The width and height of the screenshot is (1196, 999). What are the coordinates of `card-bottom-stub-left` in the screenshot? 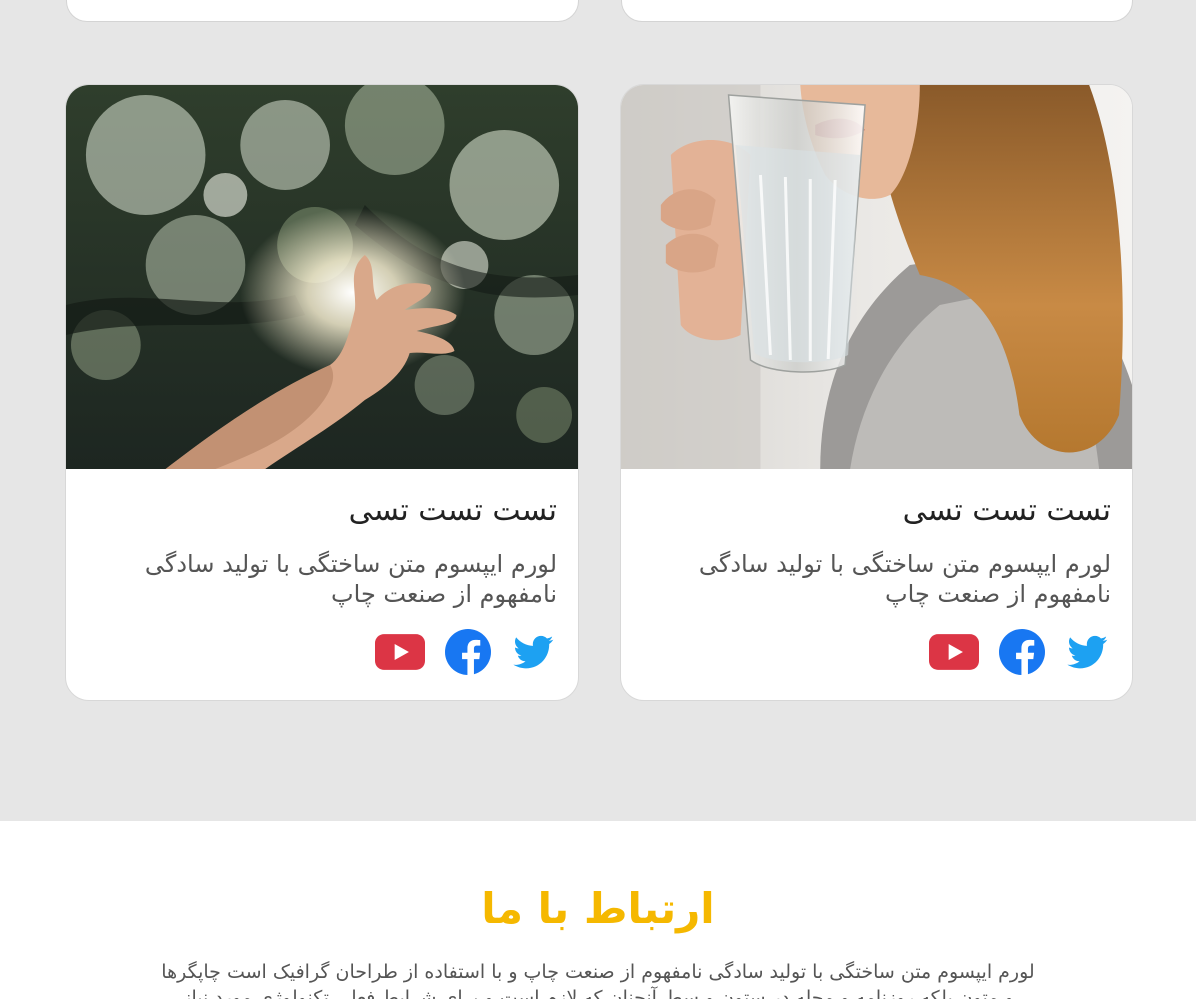 It's located at (322, 11).